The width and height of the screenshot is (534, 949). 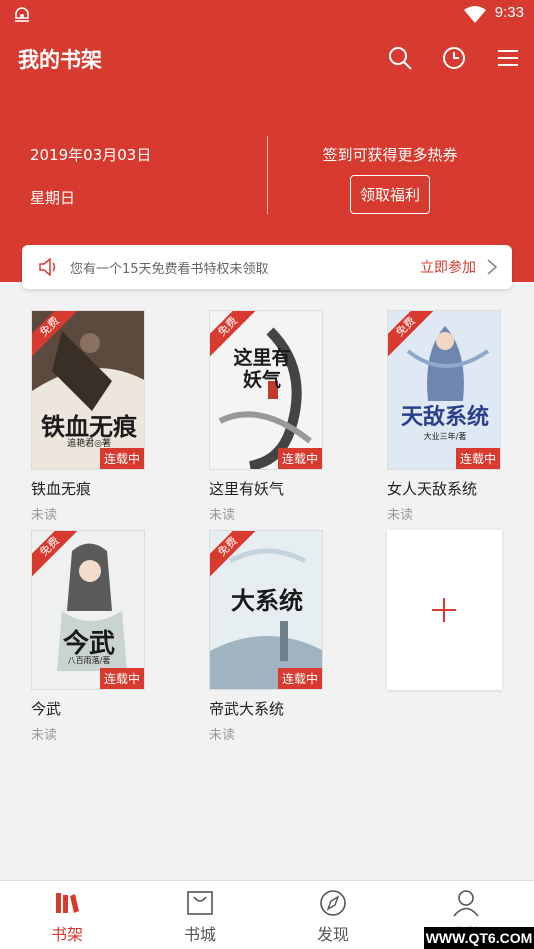 I want to click on cover-title: 天敌系统, so click(x=444, y=417).